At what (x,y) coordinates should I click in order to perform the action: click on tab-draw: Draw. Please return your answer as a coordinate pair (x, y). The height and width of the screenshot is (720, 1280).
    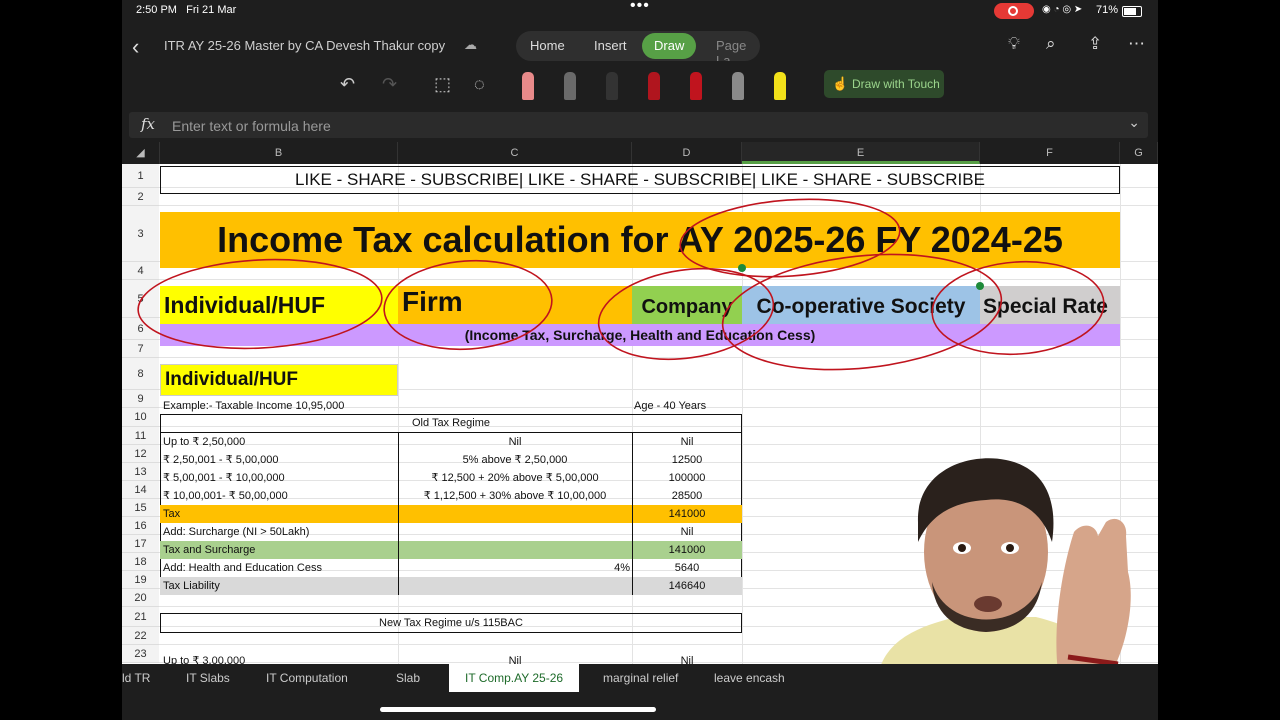
    Looking at the image, I should click on (669, 46).